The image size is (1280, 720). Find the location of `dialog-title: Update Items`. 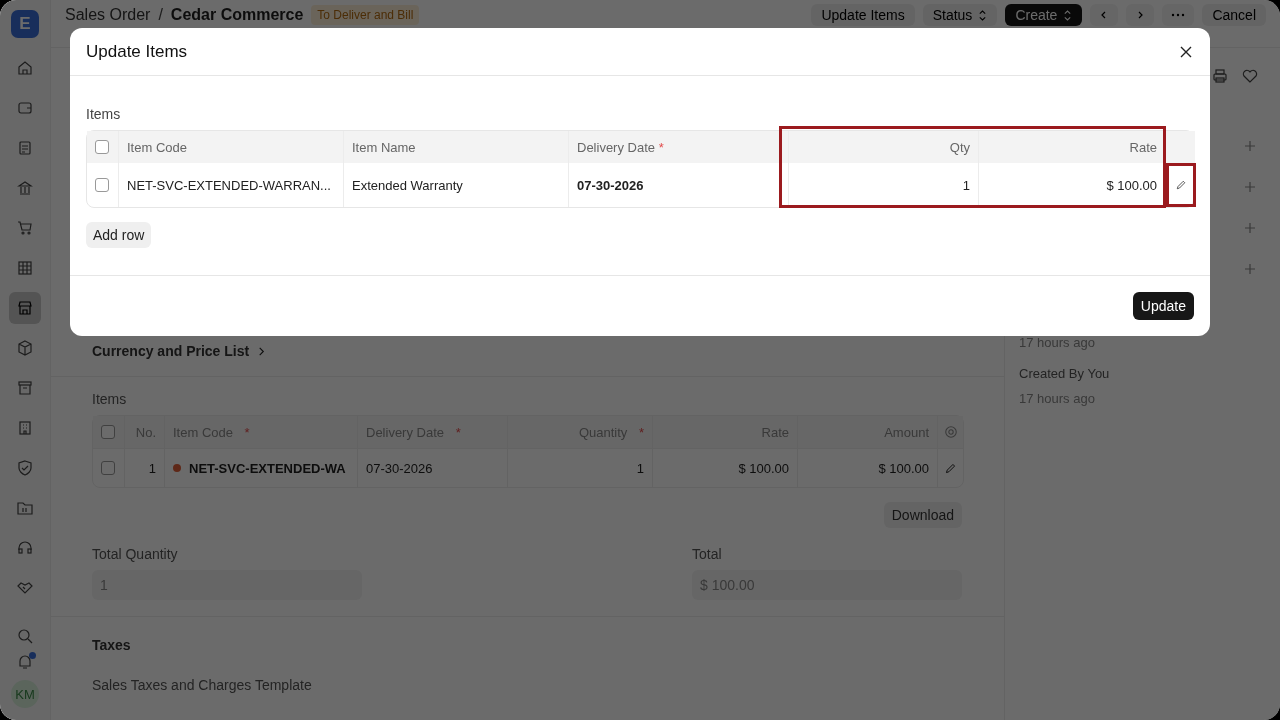

dialog-title: Update Items is located at coordinates (137, 51).